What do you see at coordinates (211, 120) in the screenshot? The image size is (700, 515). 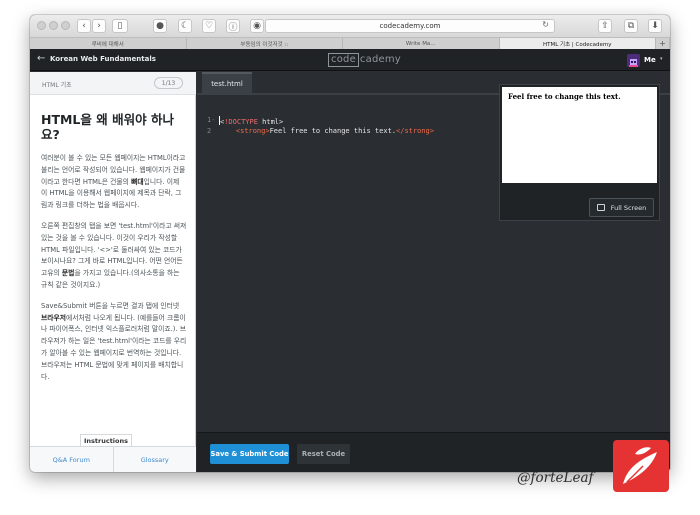 I see `line-number: 1-` at bounding box center [211, 120].